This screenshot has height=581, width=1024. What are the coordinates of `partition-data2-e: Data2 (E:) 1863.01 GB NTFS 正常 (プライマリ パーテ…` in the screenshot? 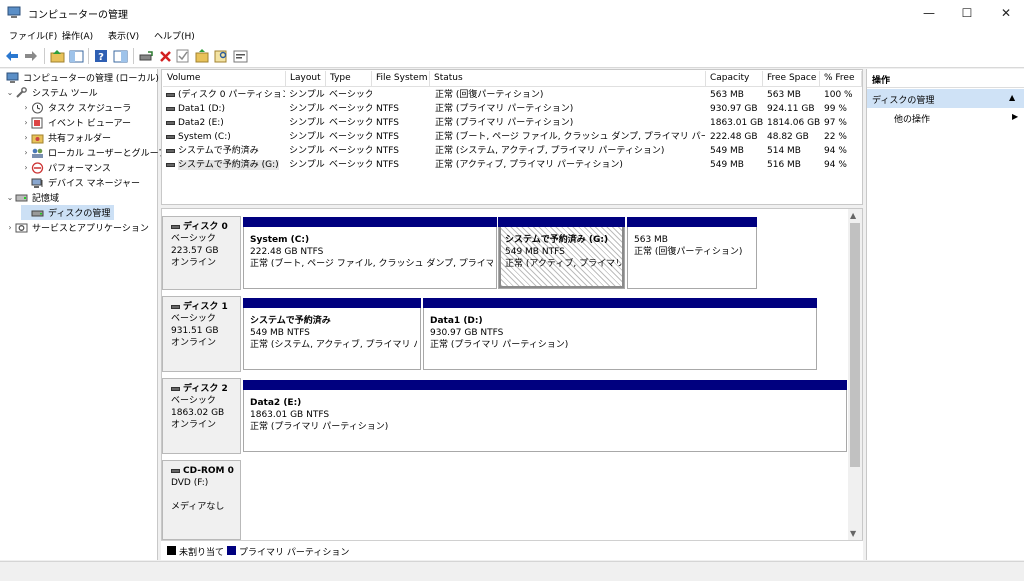 It's located at (545, 416).